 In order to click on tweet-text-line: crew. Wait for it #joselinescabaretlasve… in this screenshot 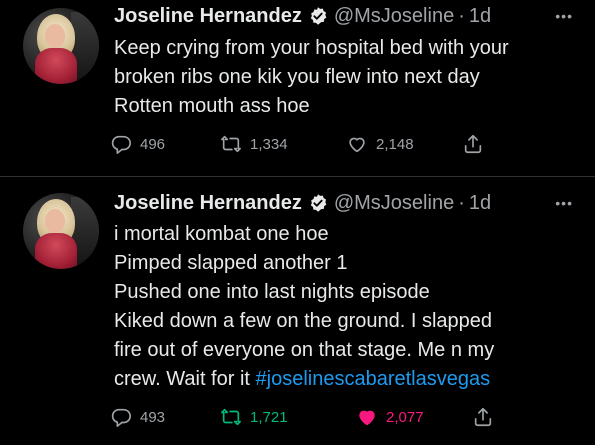, I will do `click(349, 379)`.